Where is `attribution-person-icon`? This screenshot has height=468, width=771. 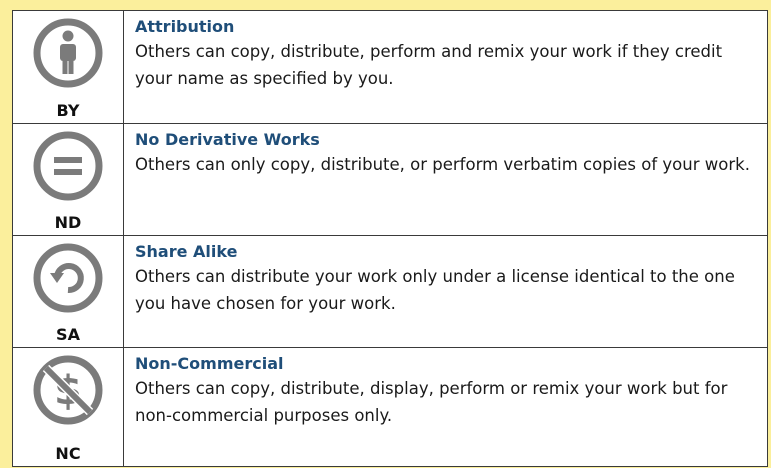
attribution-person-icon is located at coordinates (68, 53).